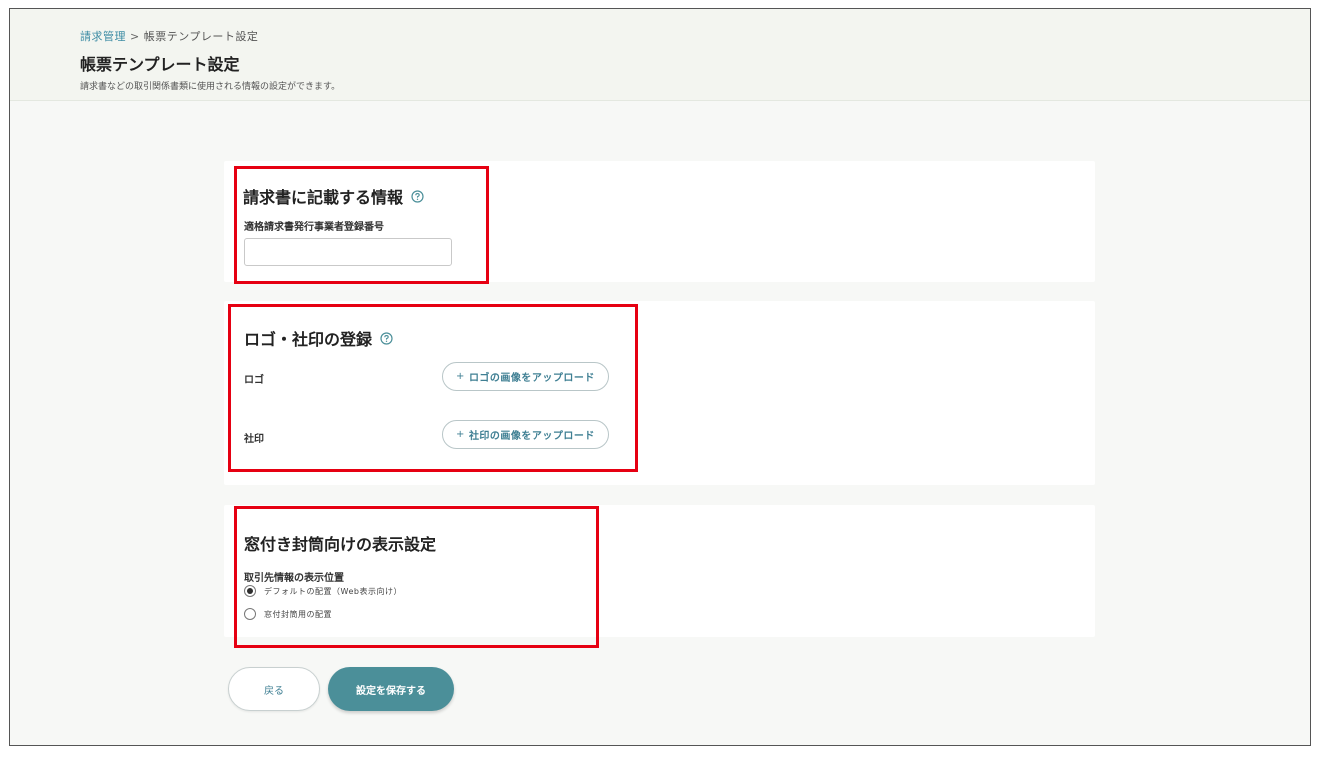 The width and height of the screenshot is (1319, 759). Describe the element at coordinates (201, 36) in the screenshot. I see `breadcrumb-current: 帳票テンプレート設定` at that location.